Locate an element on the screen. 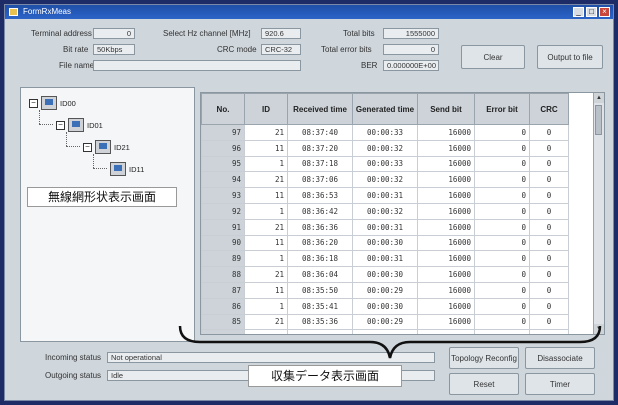 Image resolution: width=618 pixels, height=405 pixels. table-cell: 21 is located at coordinates (266, 227).